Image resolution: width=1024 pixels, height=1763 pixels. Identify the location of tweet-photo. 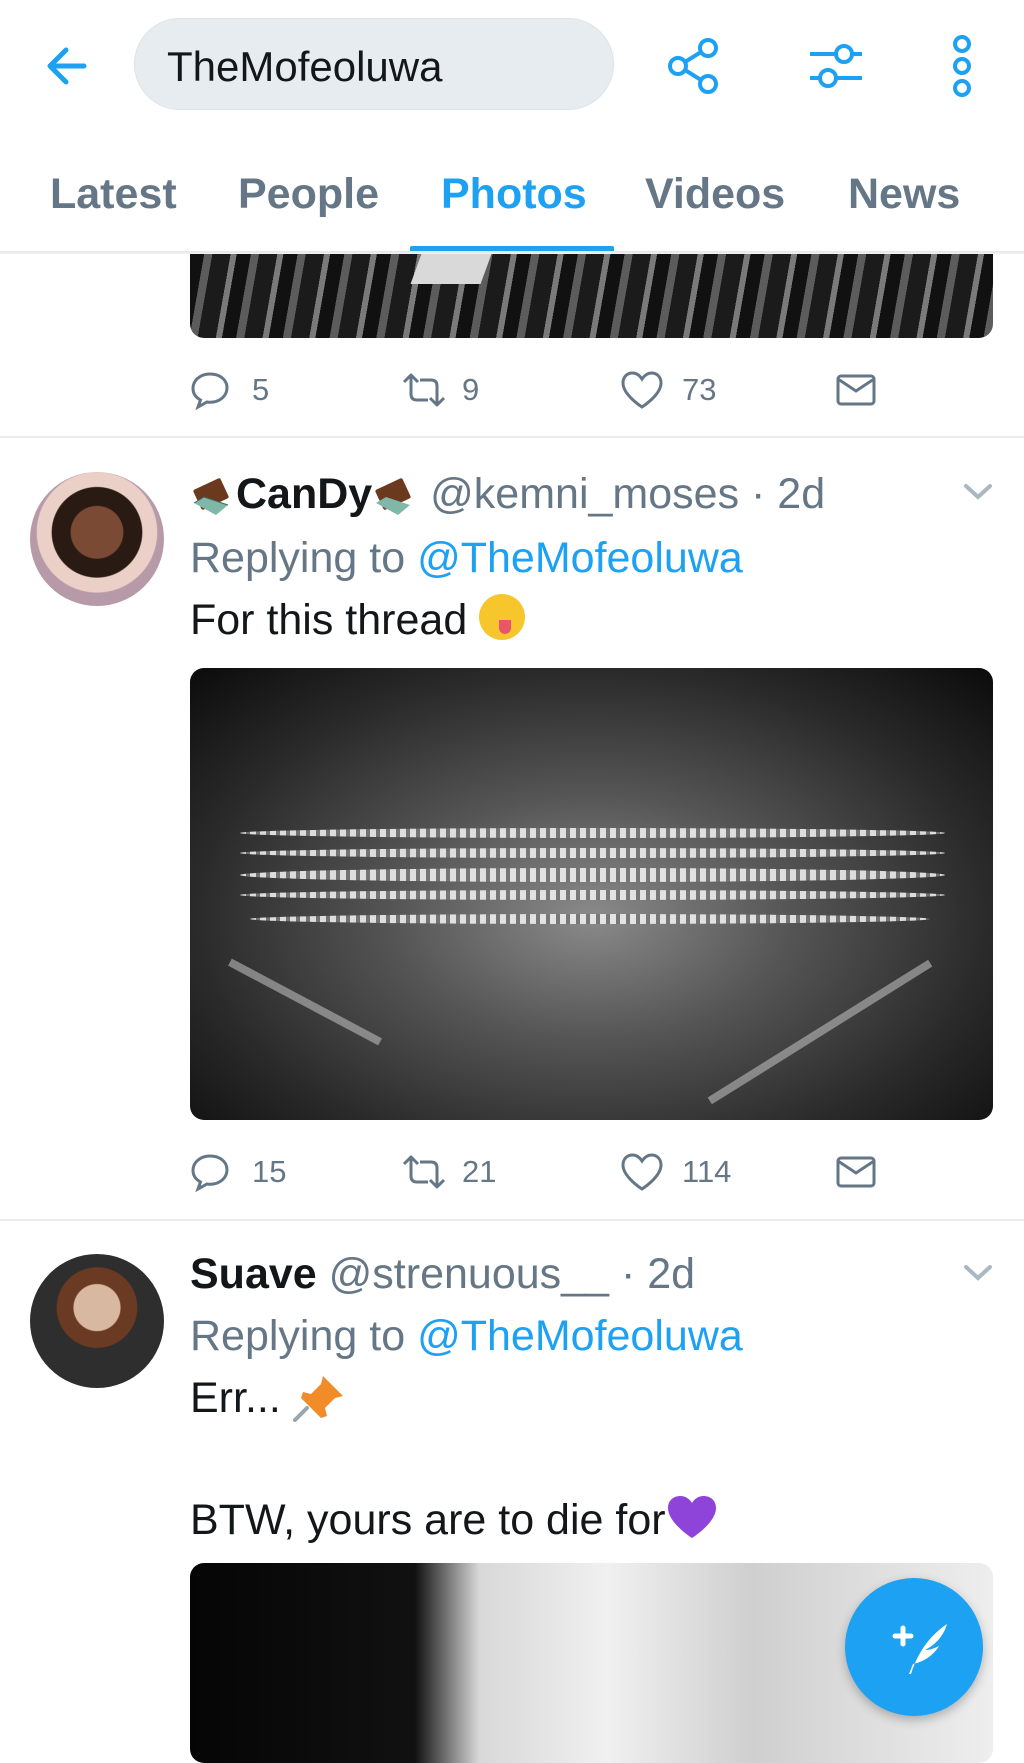
(591, 296).